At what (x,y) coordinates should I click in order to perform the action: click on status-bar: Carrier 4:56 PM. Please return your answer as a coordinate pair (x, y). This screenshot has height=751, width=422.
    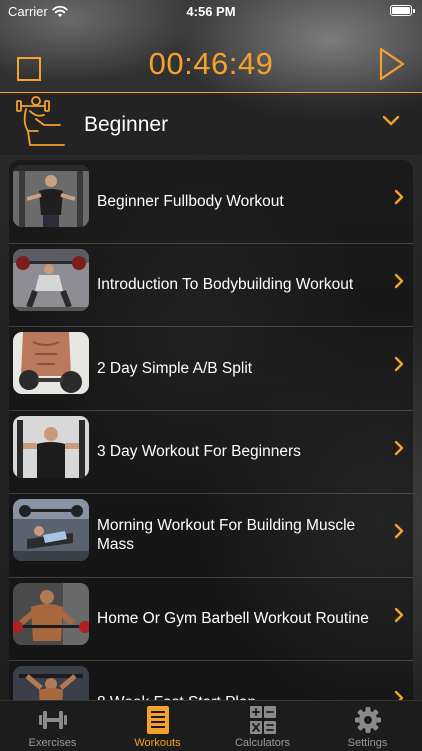
    Looking at the image, I should click on (211, 12).